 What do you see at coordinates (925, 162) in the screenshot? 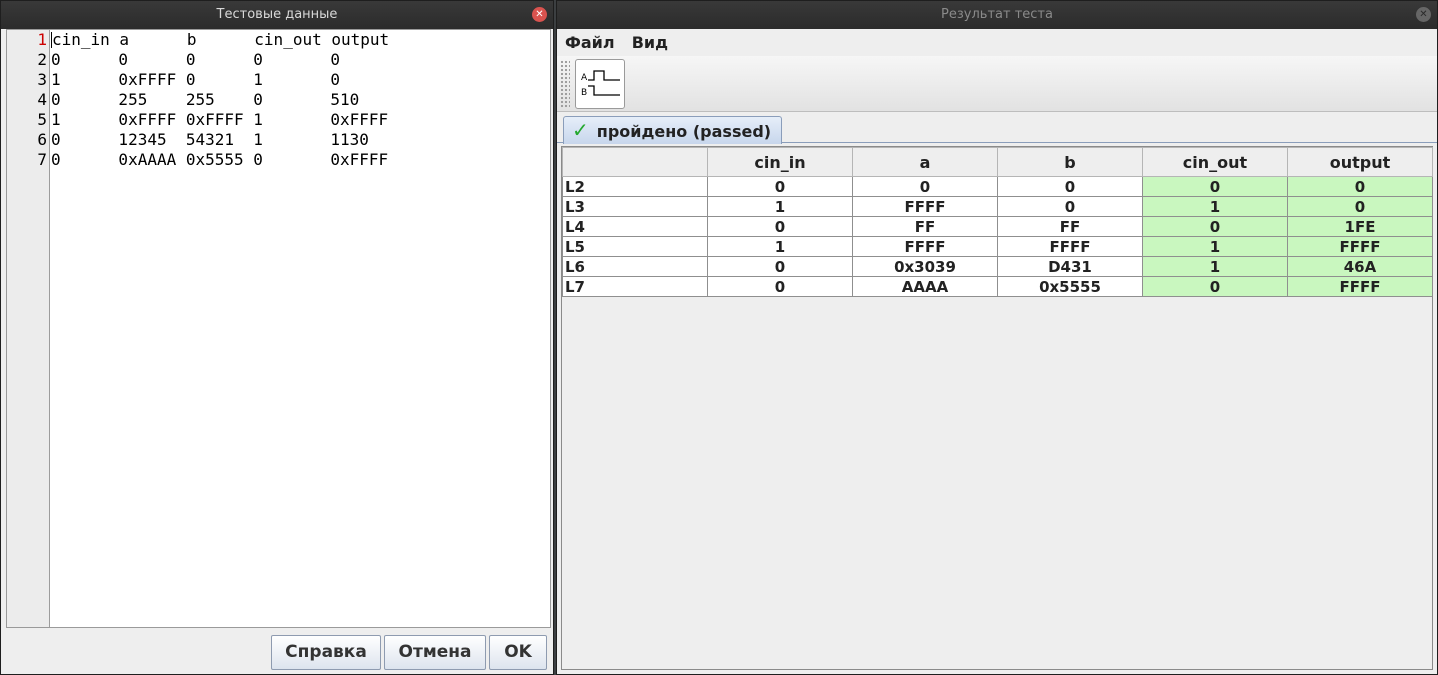
I see `column-header: a` at bounding box center [925, 162].